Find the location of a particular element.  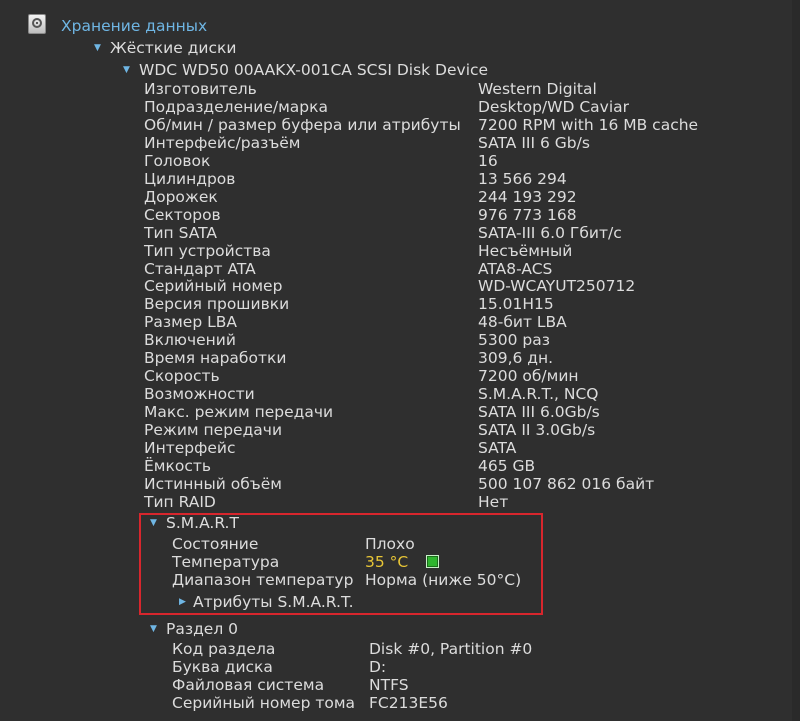

smart-temperature-row: Температура 35 °C is located at coordinates (270, 562).